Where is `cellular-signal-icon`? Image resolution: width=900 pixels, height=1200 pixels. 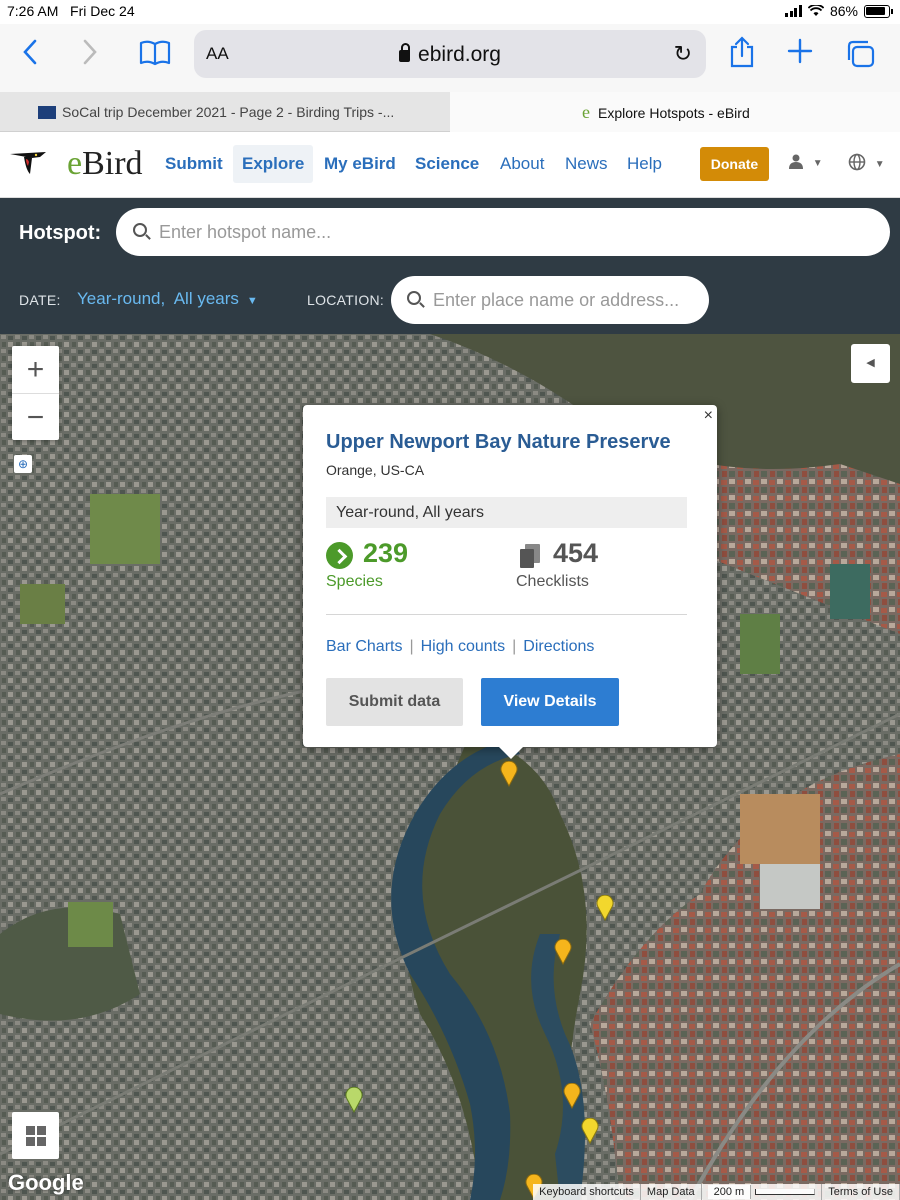
cellular-signal-icon is located at coordinates (793, 11).